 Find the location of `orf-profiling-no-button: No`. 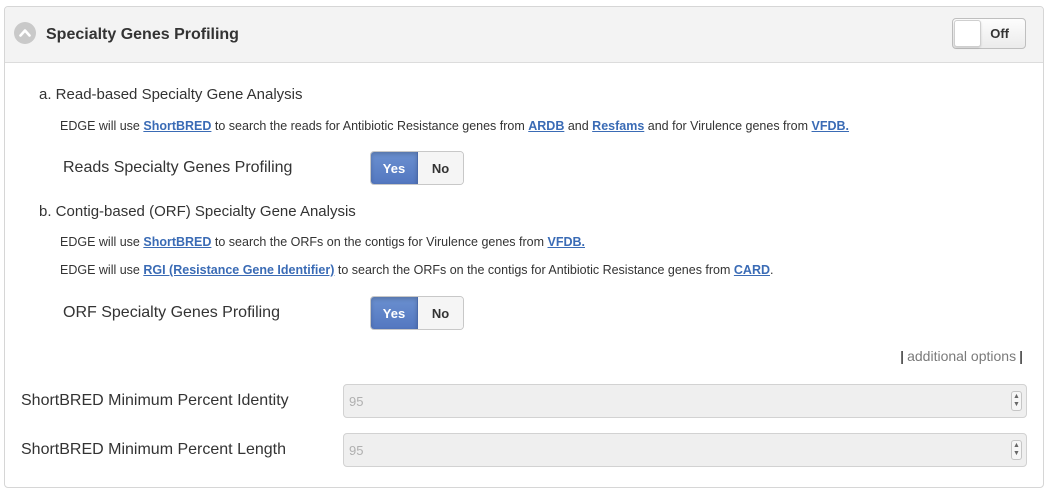

orf-profiling-no-button: No is located at coordinates (440, 313).